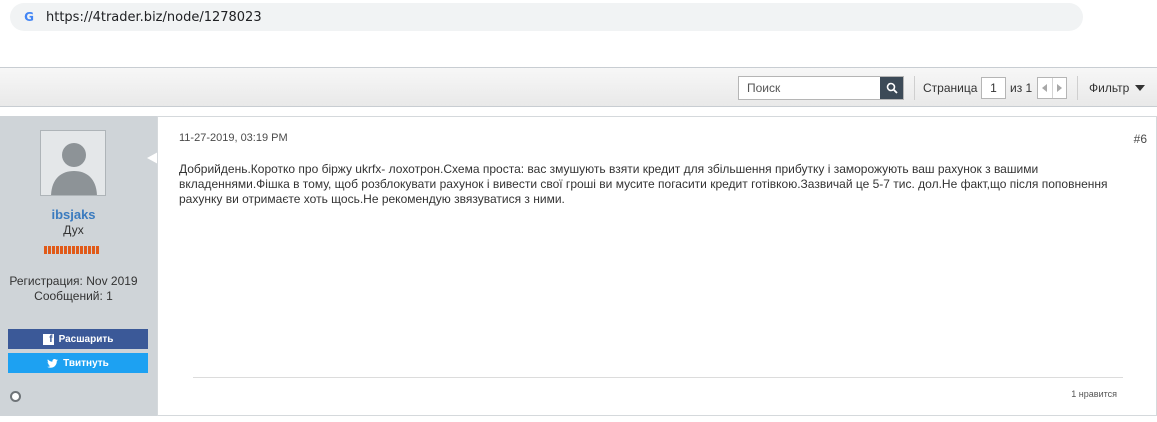 The height and width of the screenshot is (422, 1157). I want to click on filter-dropdown: Фильтр, so click(1117, 88).